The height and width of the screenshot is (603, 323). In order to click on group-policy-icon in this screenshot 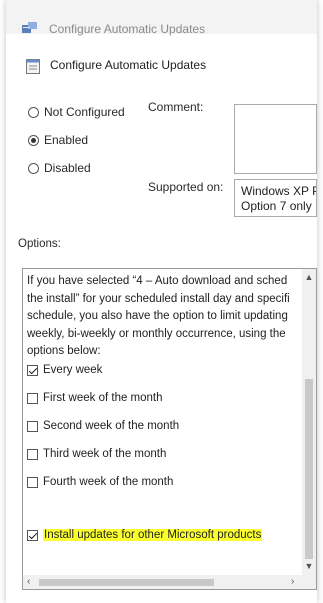, I will do `click(29, 27)`.